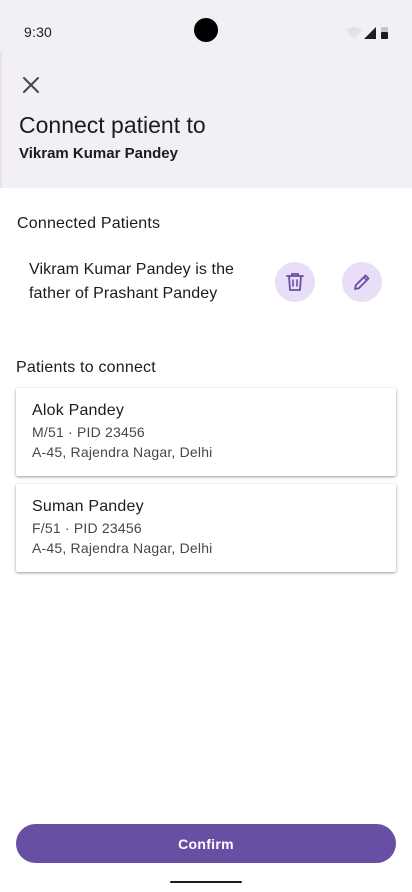 This screenshot has height=892, width=412. I want to click on confirm-button: Confirm, so click(206, 843).